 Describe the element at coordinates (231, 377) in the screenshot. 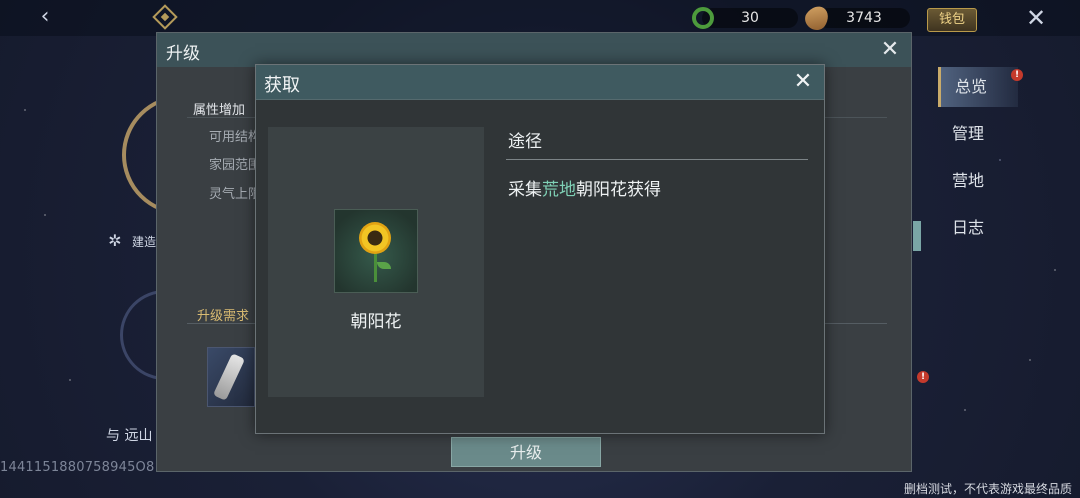

I see `requirement-item-slot` at that location.